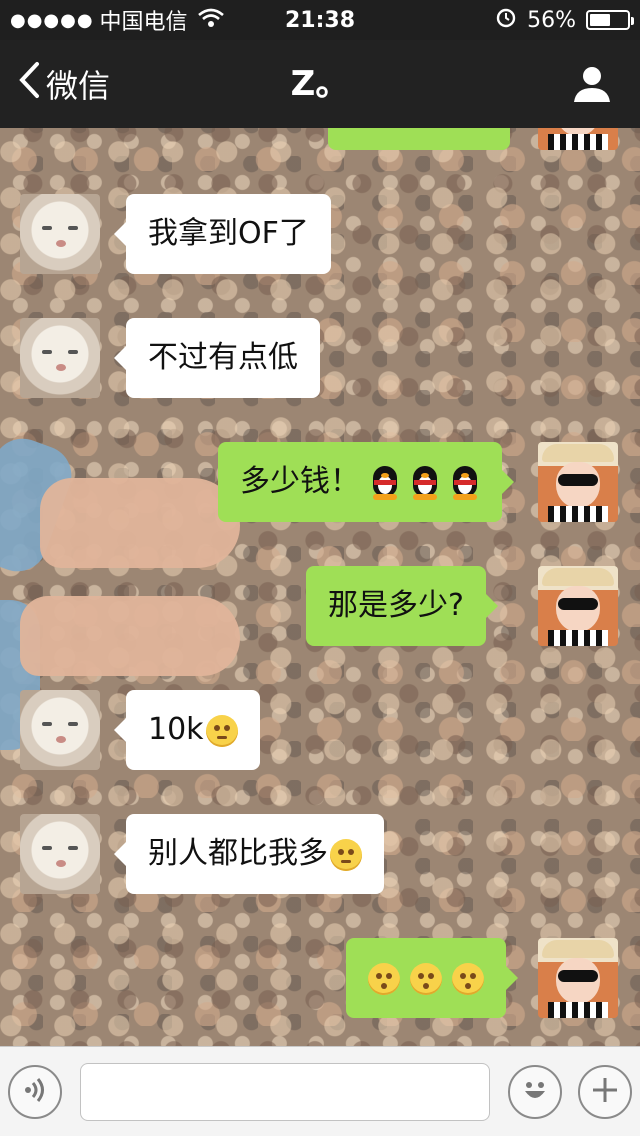 Image resolution: width=640 pixels, height=1136 pixels. I want to click on input-bar, so click(320, 1091).